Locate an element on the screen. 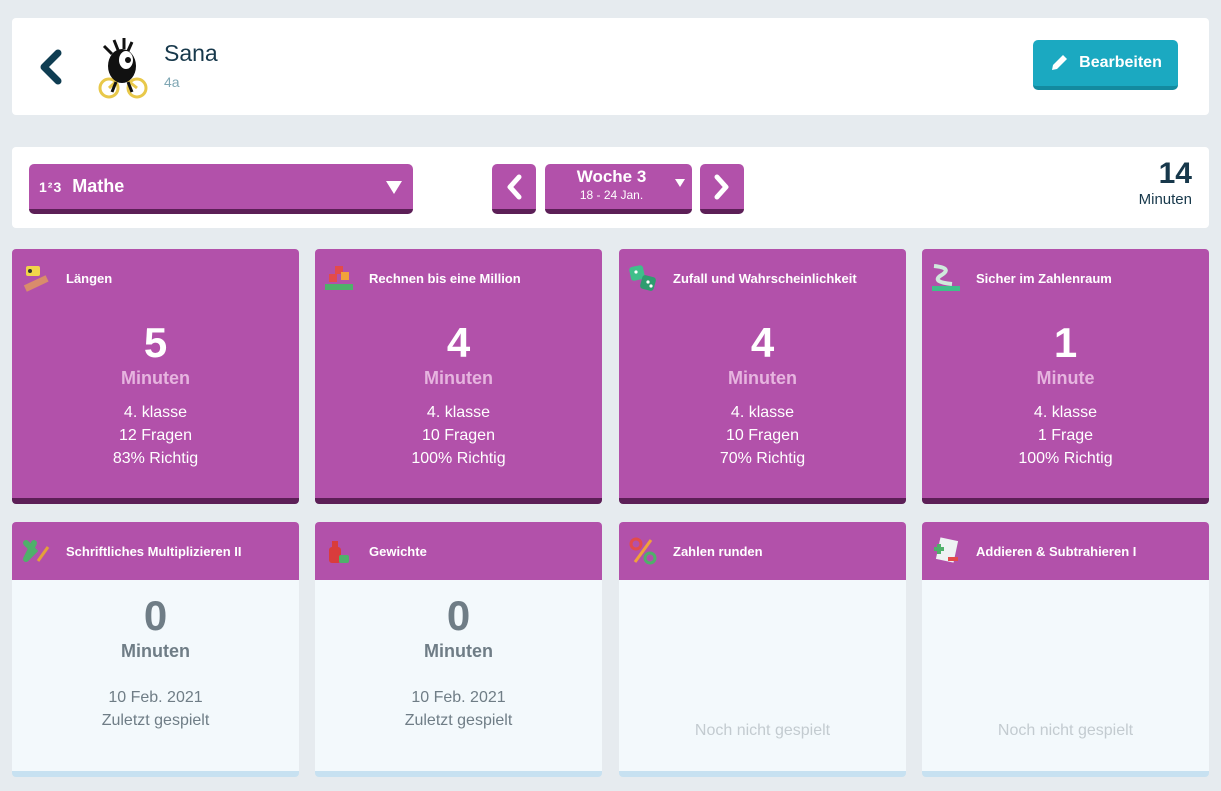 Image resolution: width=1221 pixels, height=791 pixels. tile-header: Längen is located at coordinates (155, 278).